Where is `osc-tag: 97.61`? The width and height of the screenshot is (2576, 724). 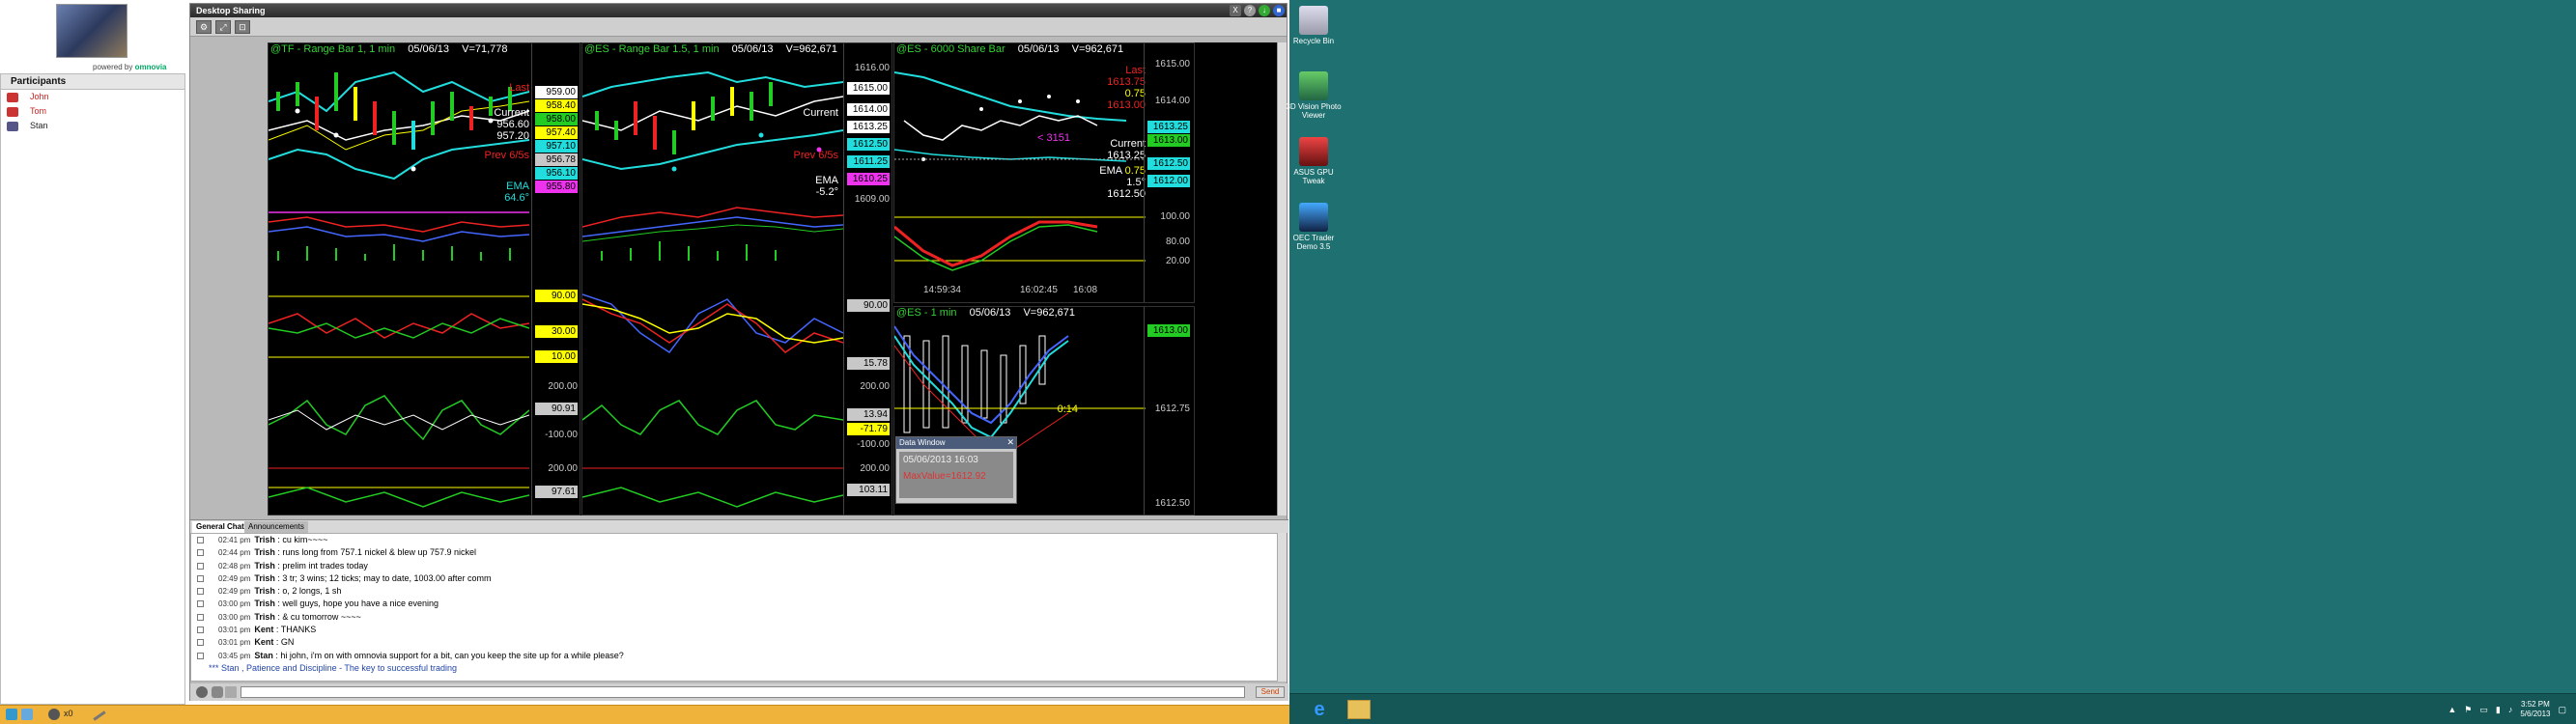
osc-tag: 97.61 is located at coordinates (556, 492).